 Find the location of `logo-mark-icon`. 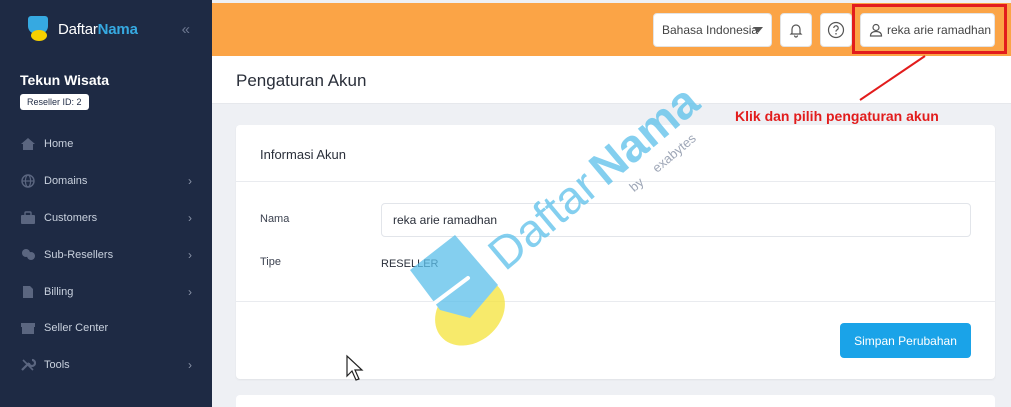

logo-mark-icon is located at coordinates (39, 29).